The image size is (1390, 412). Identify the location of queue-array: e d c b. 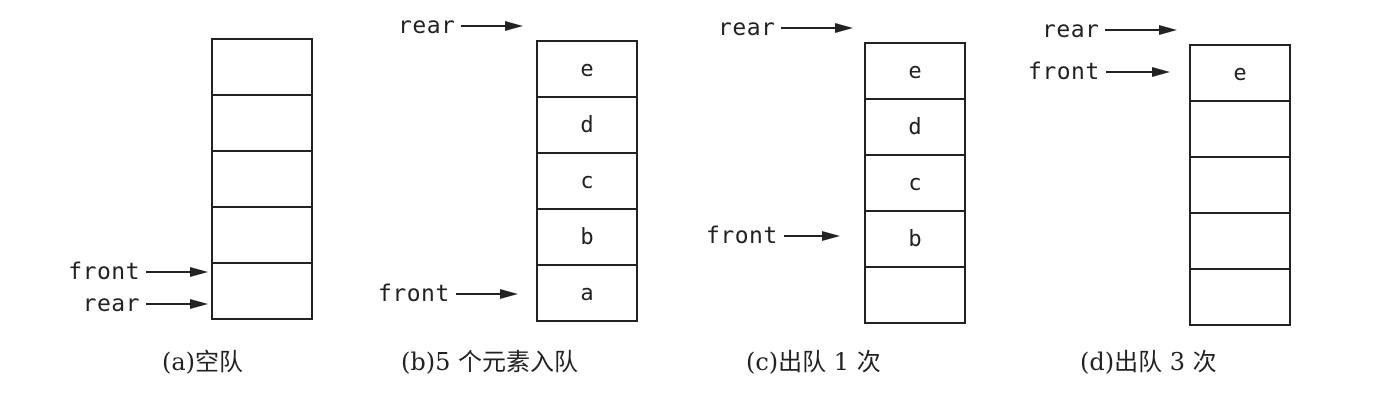
(915, 183).